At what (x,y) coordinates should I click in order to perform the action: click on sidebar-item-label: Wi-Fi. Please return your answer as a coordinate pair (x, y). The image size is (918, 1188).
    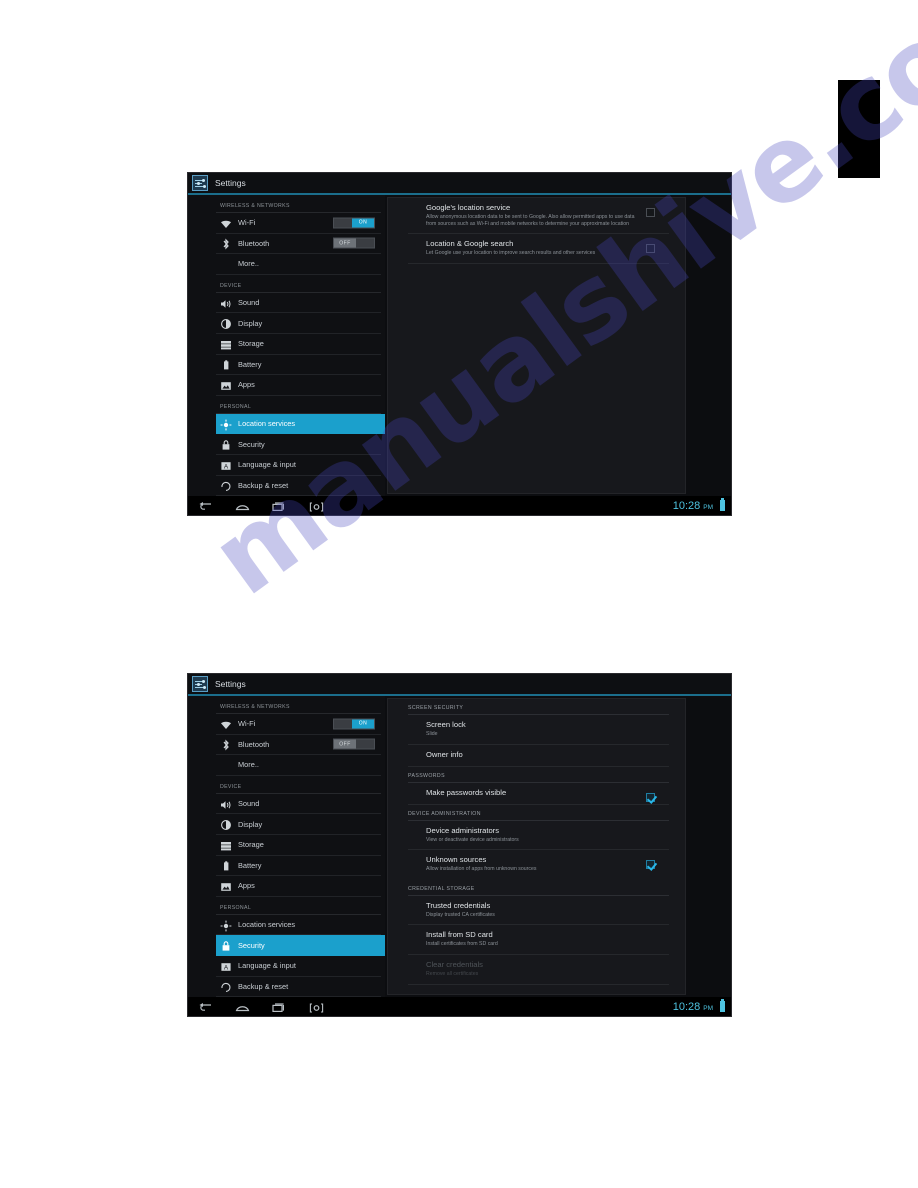
    Looking at the image, I should click on (247, 724).